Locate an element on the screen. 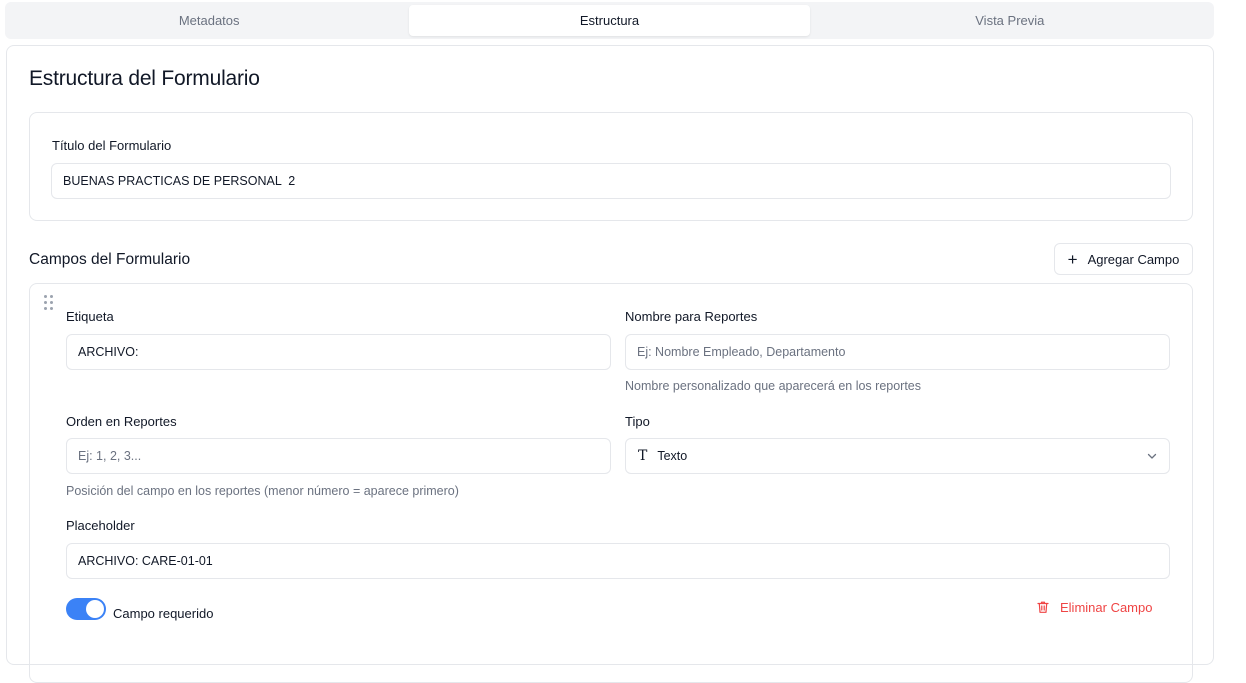 This screenshot has height=683, width=1246. label-field-label: Etiqueta is located at coordinates (90, 316).